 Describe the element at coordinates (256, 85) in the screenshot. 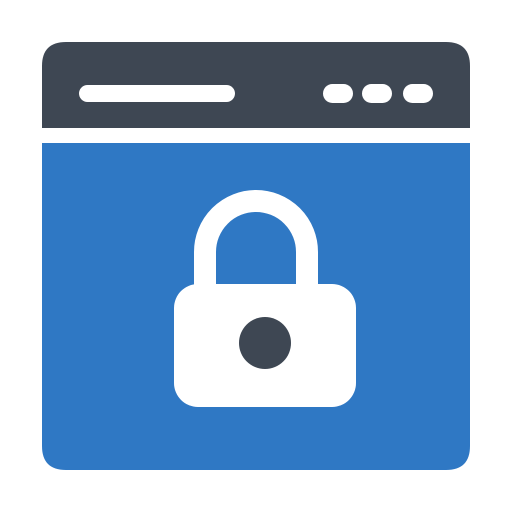

I see `title-bar` at that location.